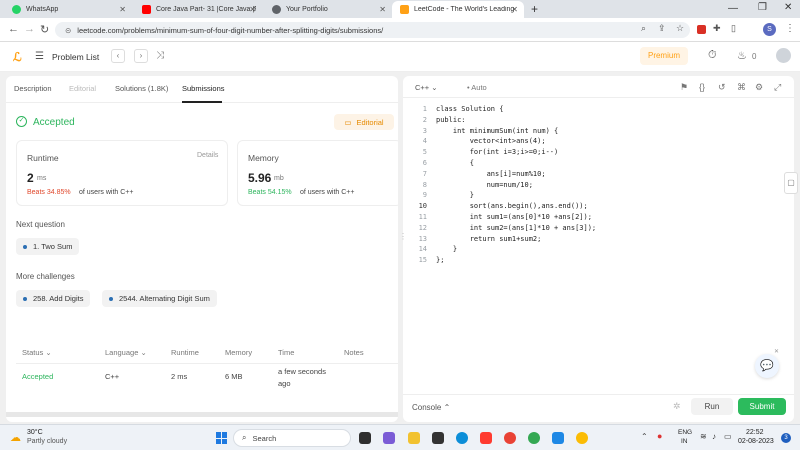 The height and width of the screenshot is (450, 800). What do you see at coordinates (684, 87) in the screenshot?
I see `bookmark-icon: ⚑` at bounding box center [684, 87].